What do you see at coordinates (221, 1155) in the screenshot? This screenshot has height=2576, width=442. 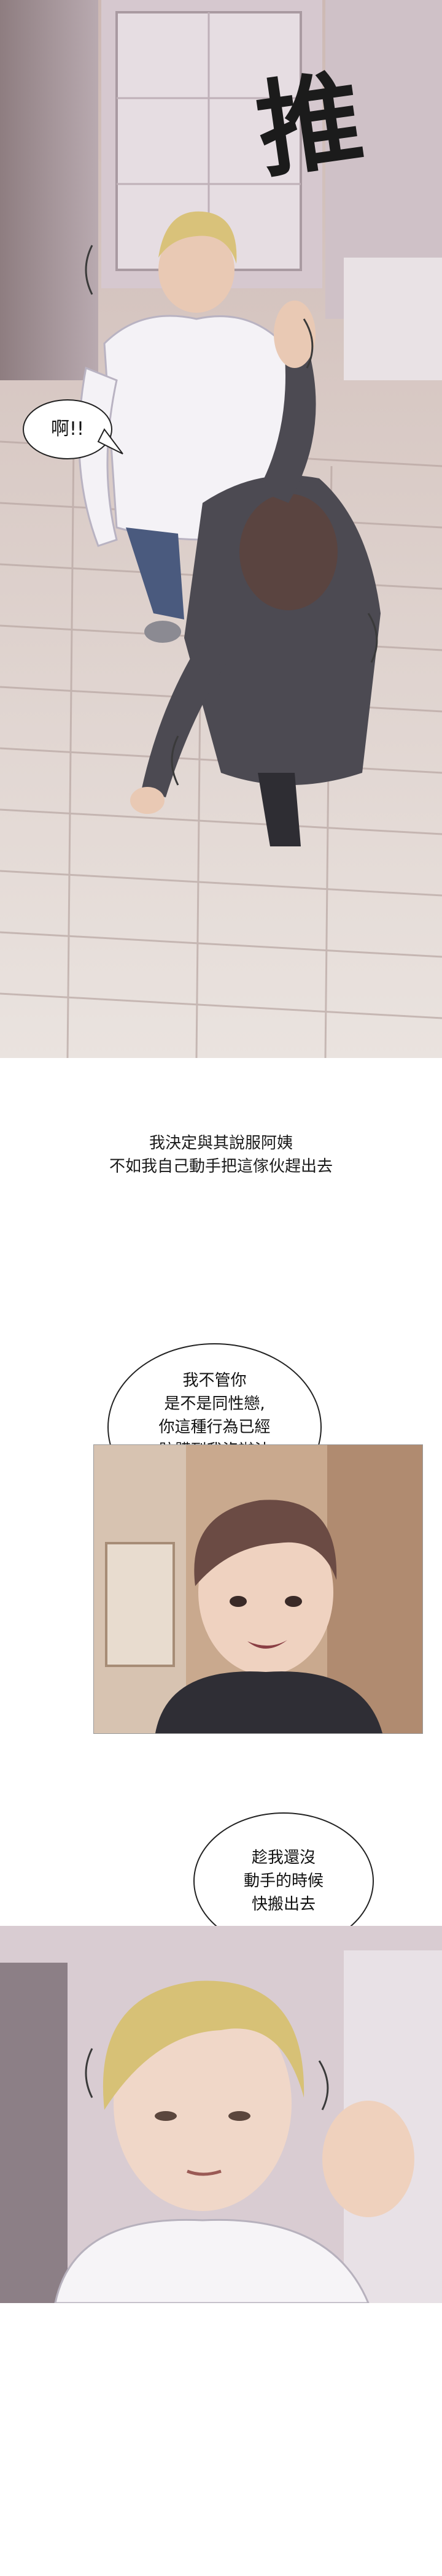 I see `narration-text: 我決定與其說服阿姨 不如我自己動手把這傢伙趕出去` at bounding box center [221, 1155].